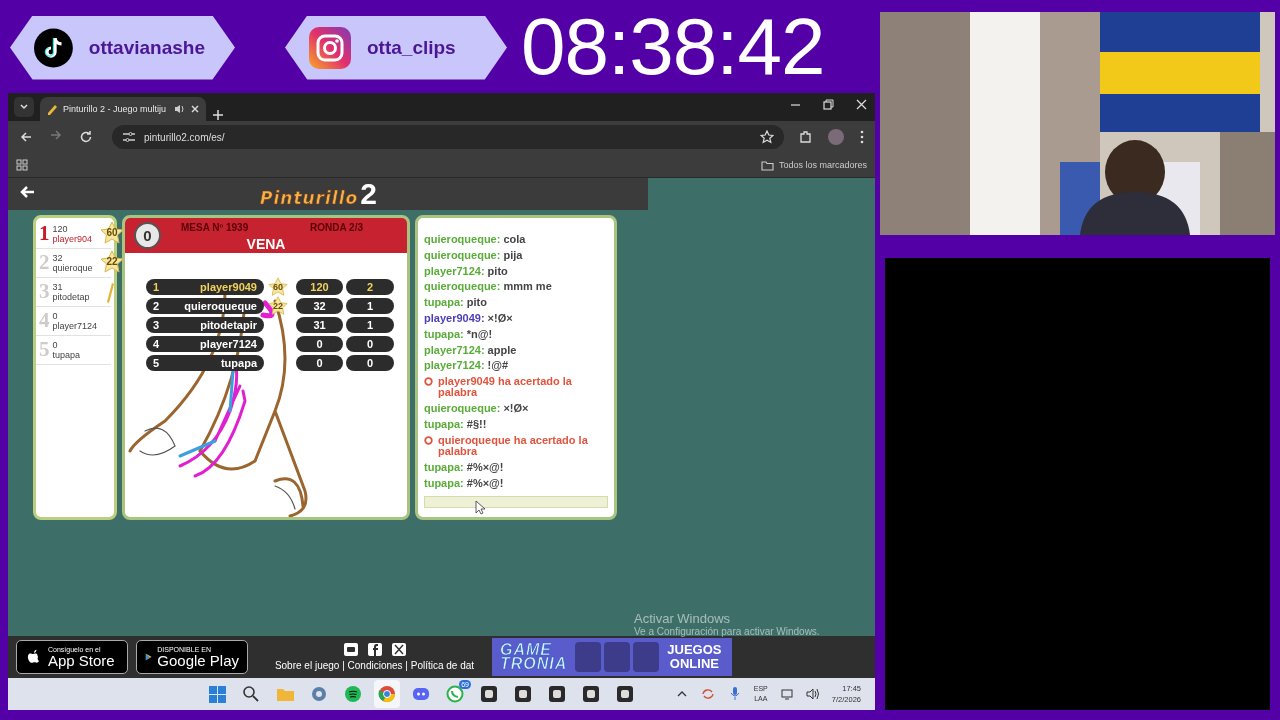 The width and height of the screenshot is (1280, 720). Describe the element at coordinates (812, 694) in the screenshot. I see `volume-icon` at that location.